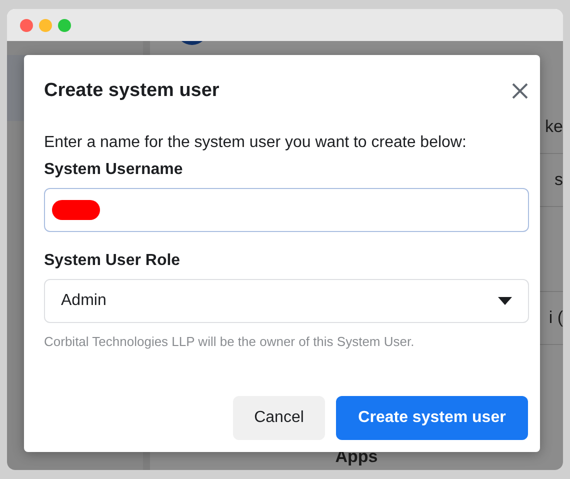 The image size is (570, 479). I want to click on maximize-window-icon, so click(64, 25).